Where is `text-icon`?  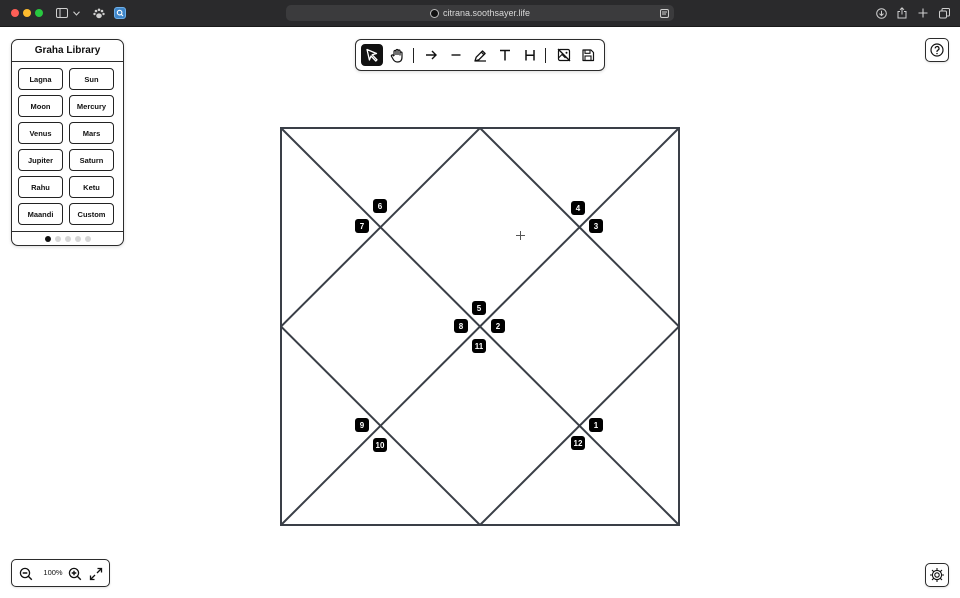
text-icon is located at coordinates (505, 55).